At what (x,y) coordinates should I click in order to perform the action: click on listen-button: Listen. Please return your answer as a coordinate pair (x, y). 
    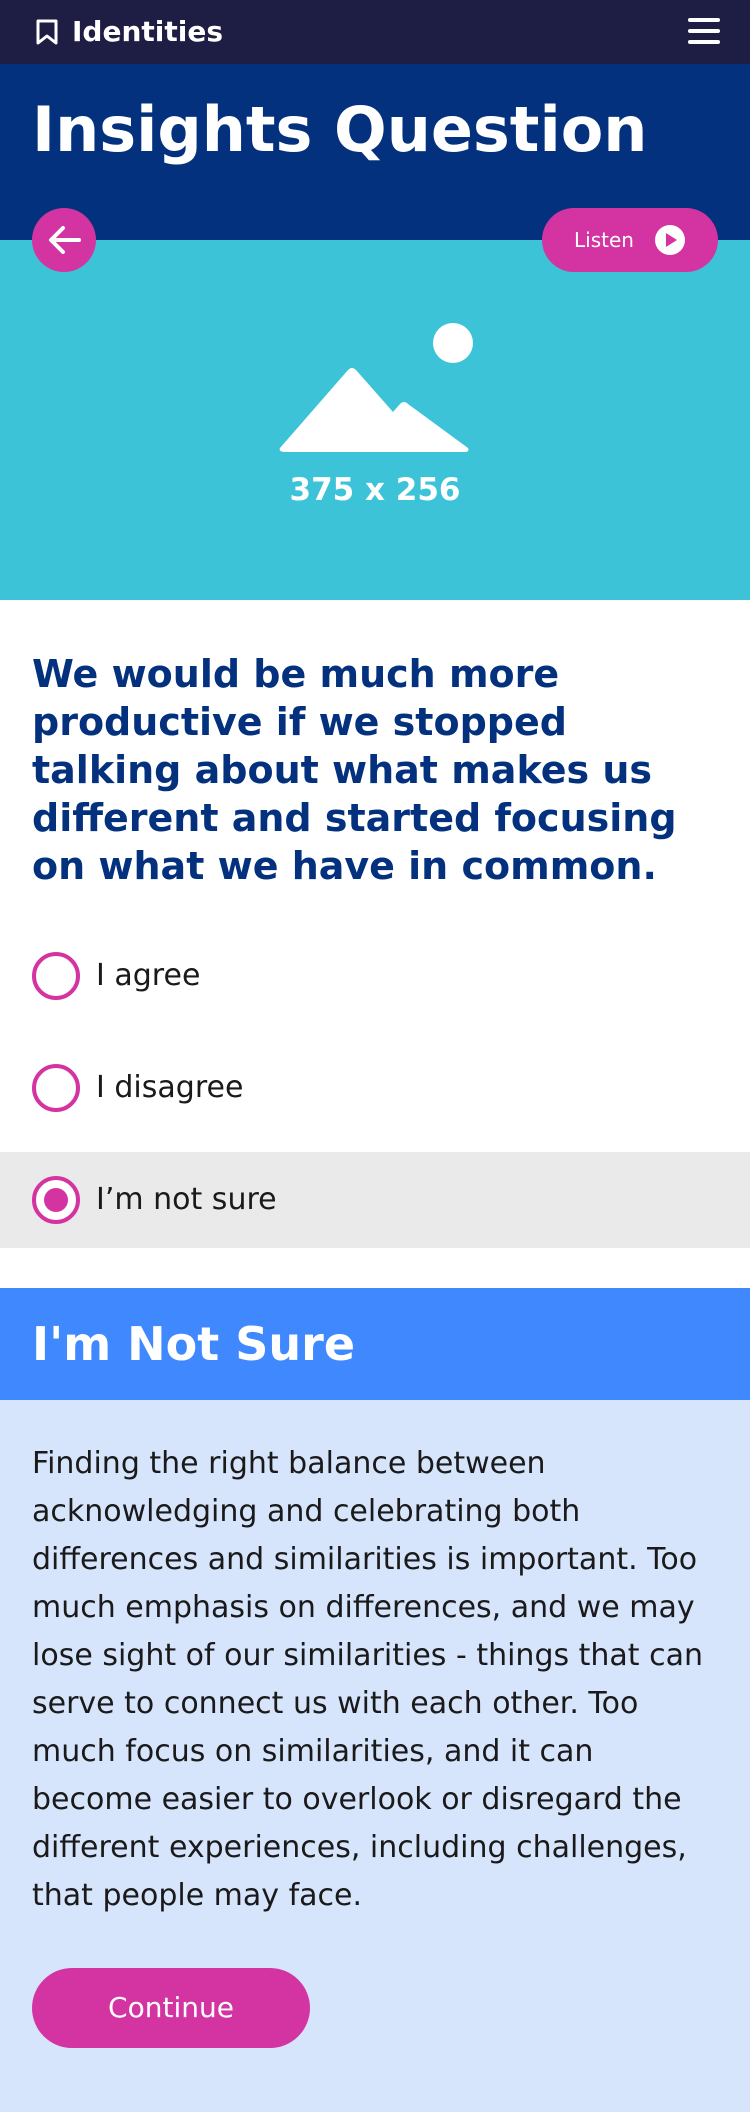
    Looking at the image, I should click on (630, 240).